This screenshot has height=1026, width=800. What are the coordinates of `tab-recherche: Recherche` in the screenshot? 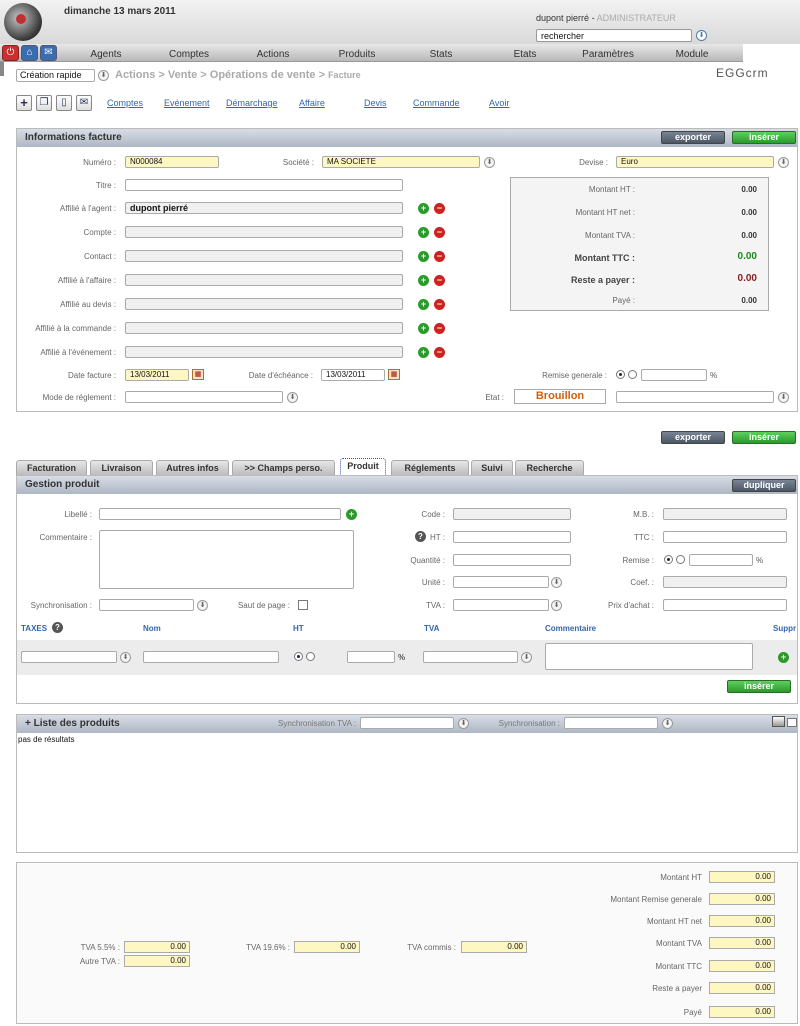 It's located at (549, 467).